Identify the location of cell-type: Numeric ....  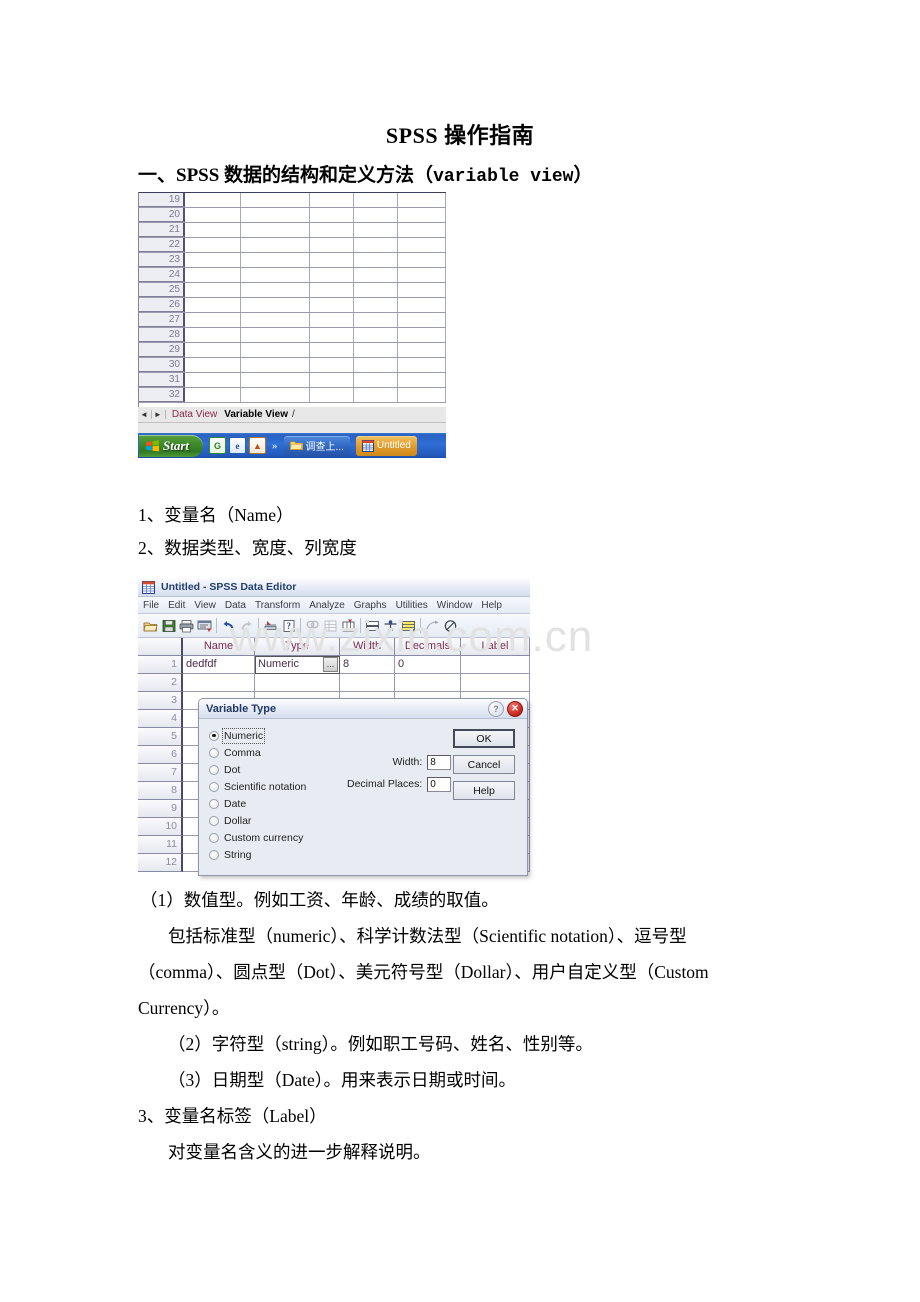
(297, 665).